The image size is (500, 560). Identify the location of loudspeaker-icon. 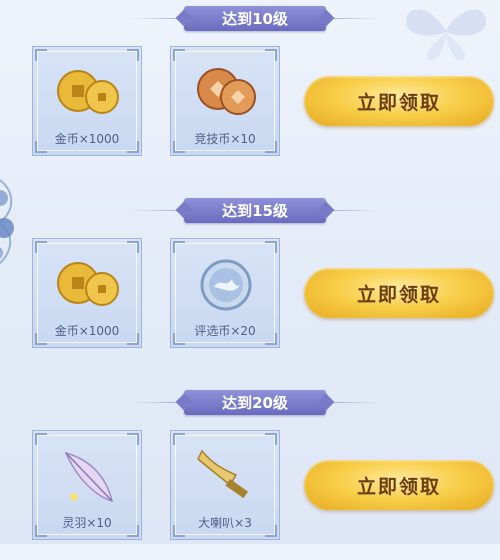
(223, 474).